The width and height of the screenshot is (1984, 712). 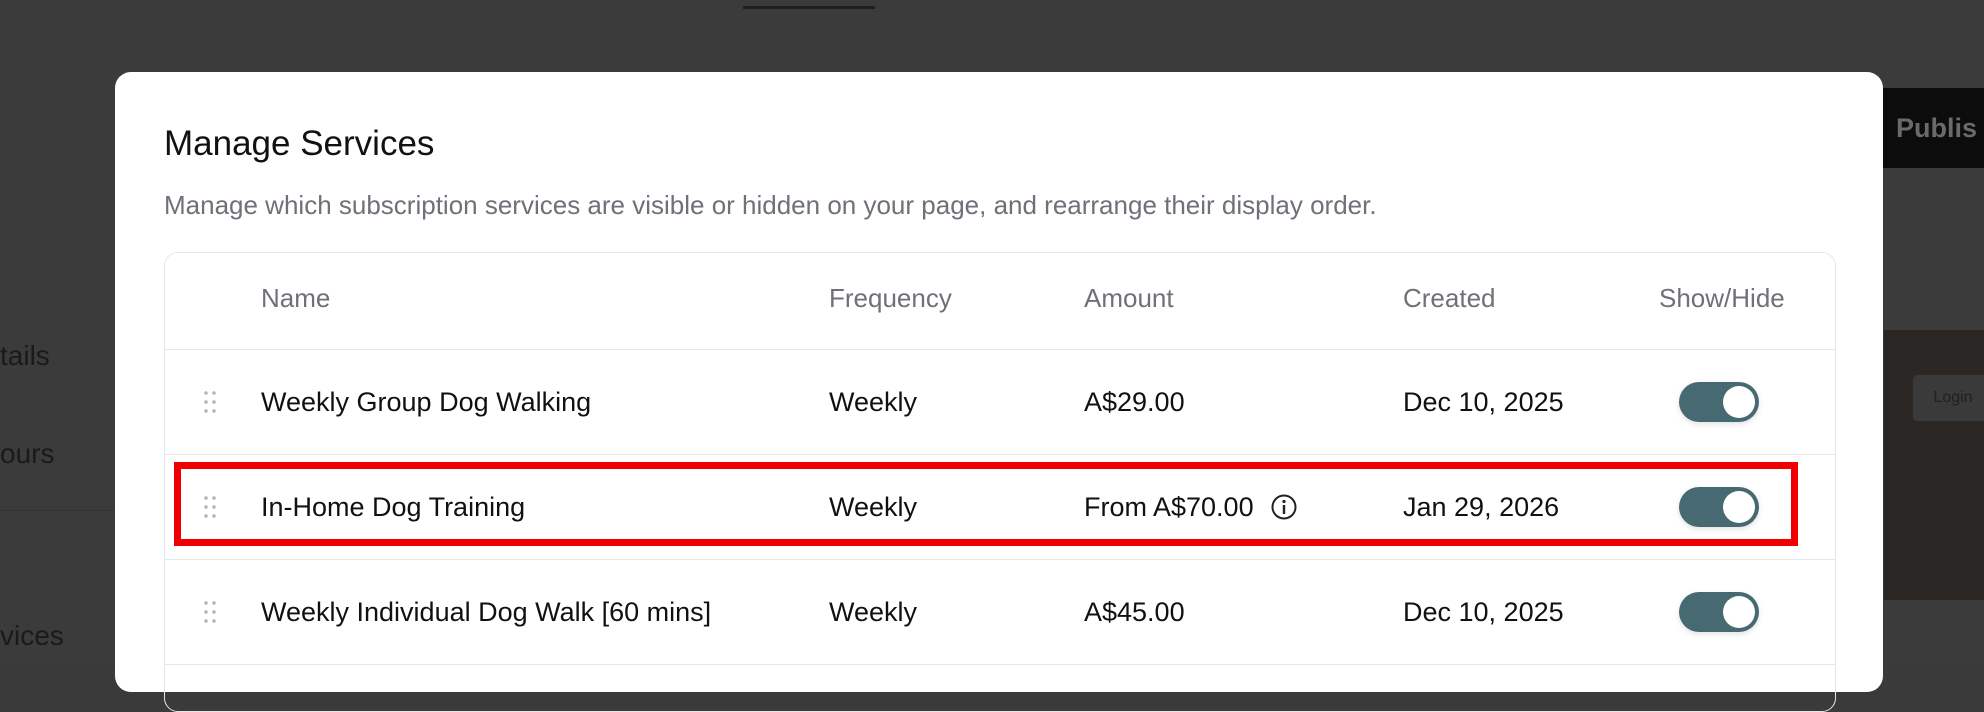 What do you see at coordinates (890, 298) in the screenshot?
I see `column-header-frequency: Frequency` at bounding box center [890, 298].